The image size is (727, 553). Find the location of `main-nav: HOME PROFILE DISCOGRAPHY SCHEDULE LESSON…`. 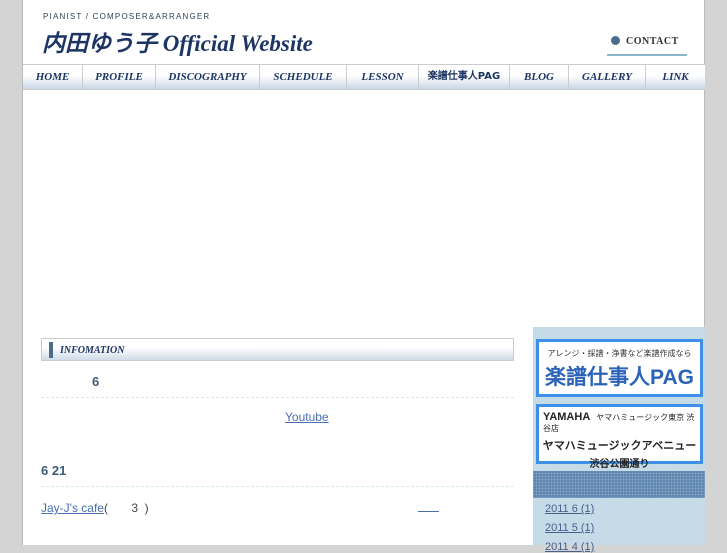

main-nav: HOME PROFILE DISCOGRAPHY SCHEDULE LESSON… is located at coordinates (364, 77).